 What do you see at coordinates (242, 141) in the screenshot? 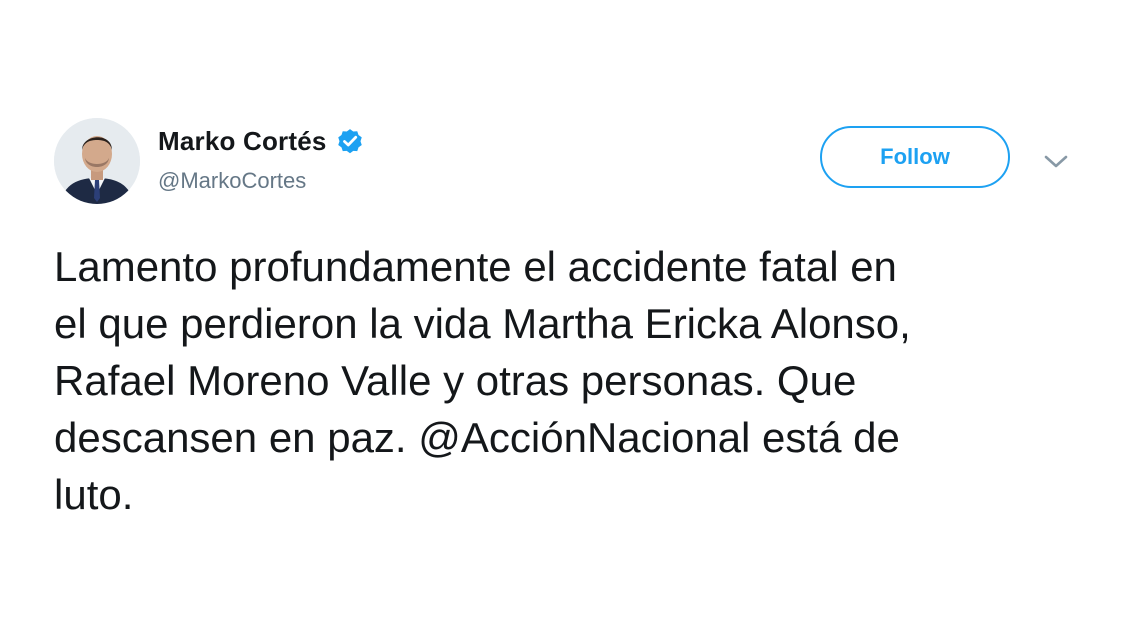
I see `author-display-name: Marko Cortés` at bounding box center [242, 141].